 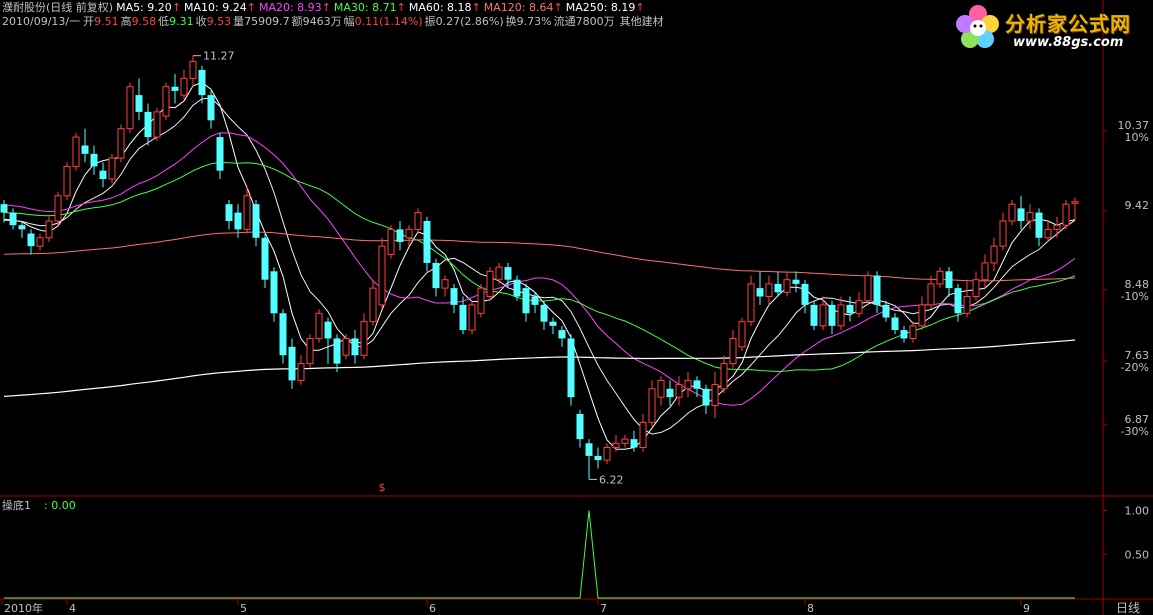 I want to click on annotation-label: 11.27, so click(x=219, y=56).